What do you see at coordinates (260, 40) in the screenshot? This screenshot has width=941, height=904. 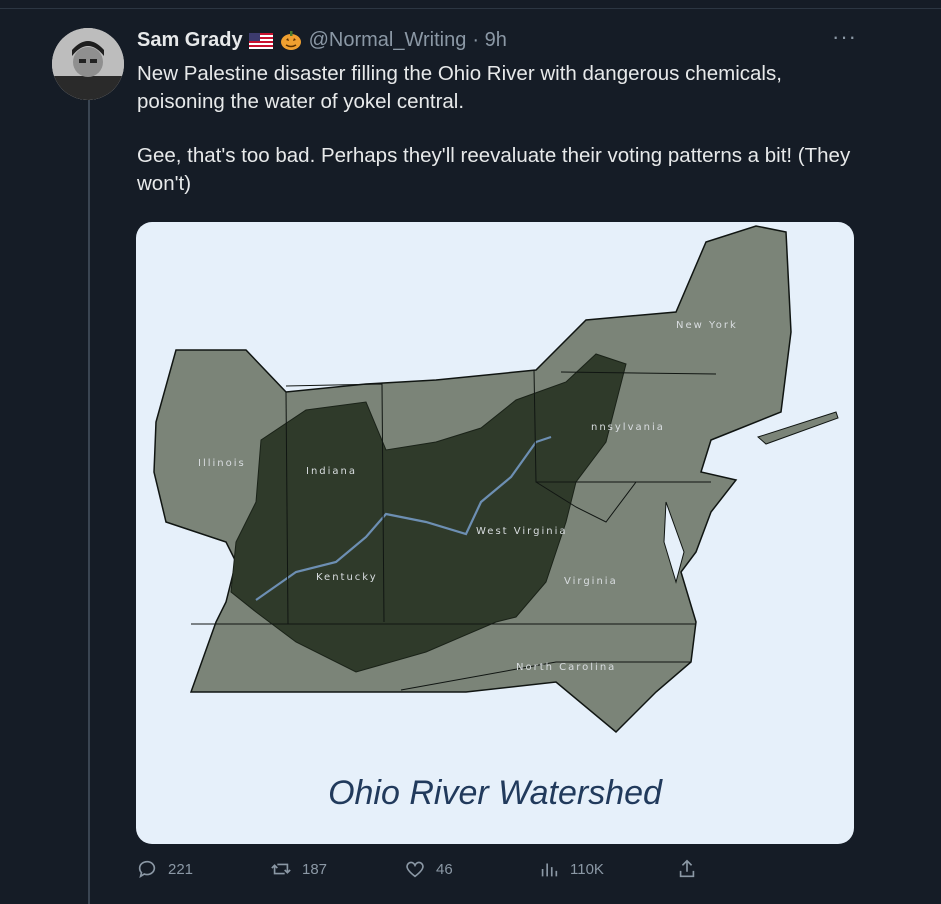 I see `us-flag-icon` at bounding box center [260, 40].